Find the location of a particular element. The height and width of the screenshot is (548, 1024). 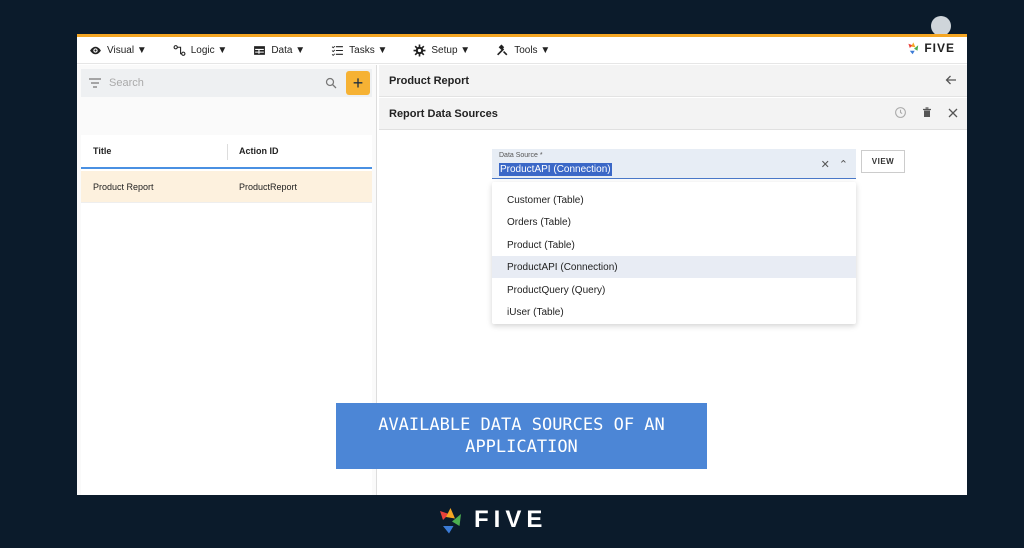

menu-tools-label: Tools ▼ is located at coordinates (532, 50).